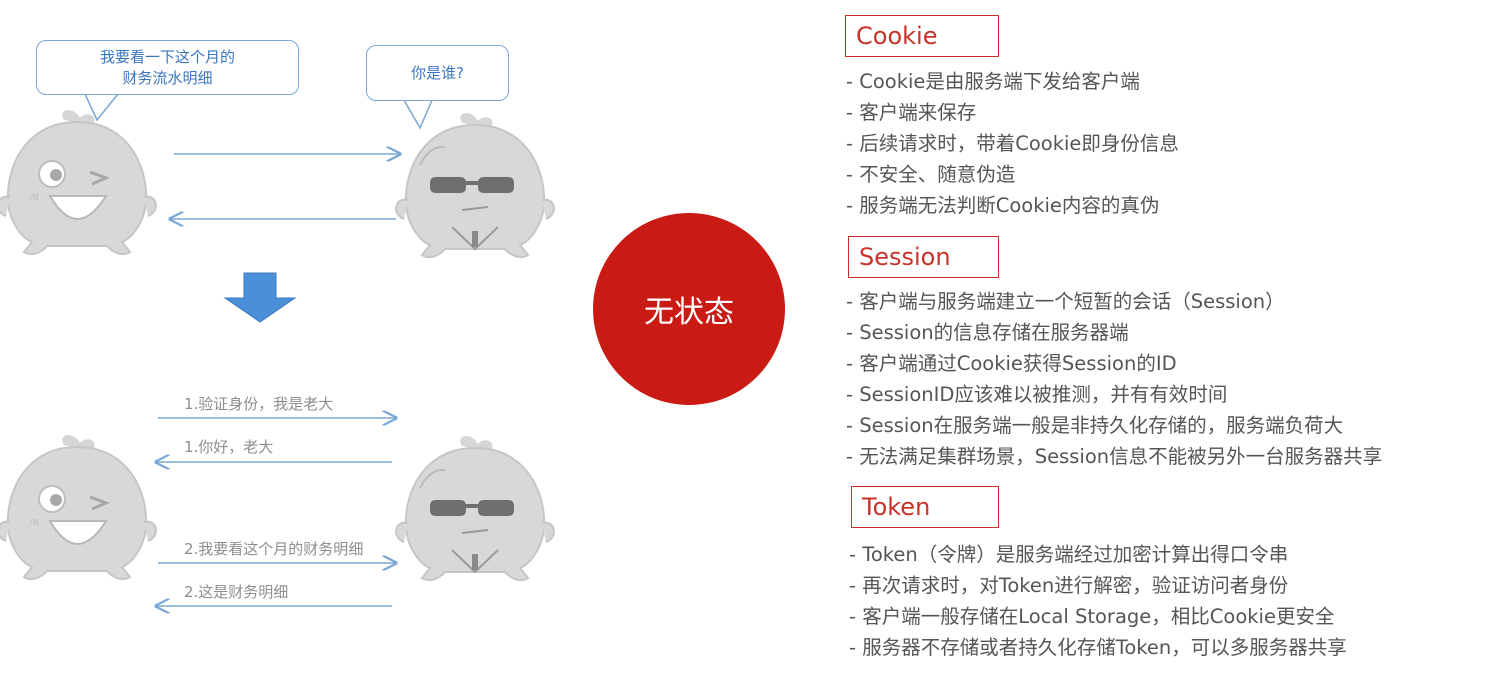 The height and width of the screenshot is (686, 1485). What do you see at coordinates (259, 404) in the screenshot?
I see `message-auth-request: 1.验证身份，我是老大` at bounding box center [259, 404].